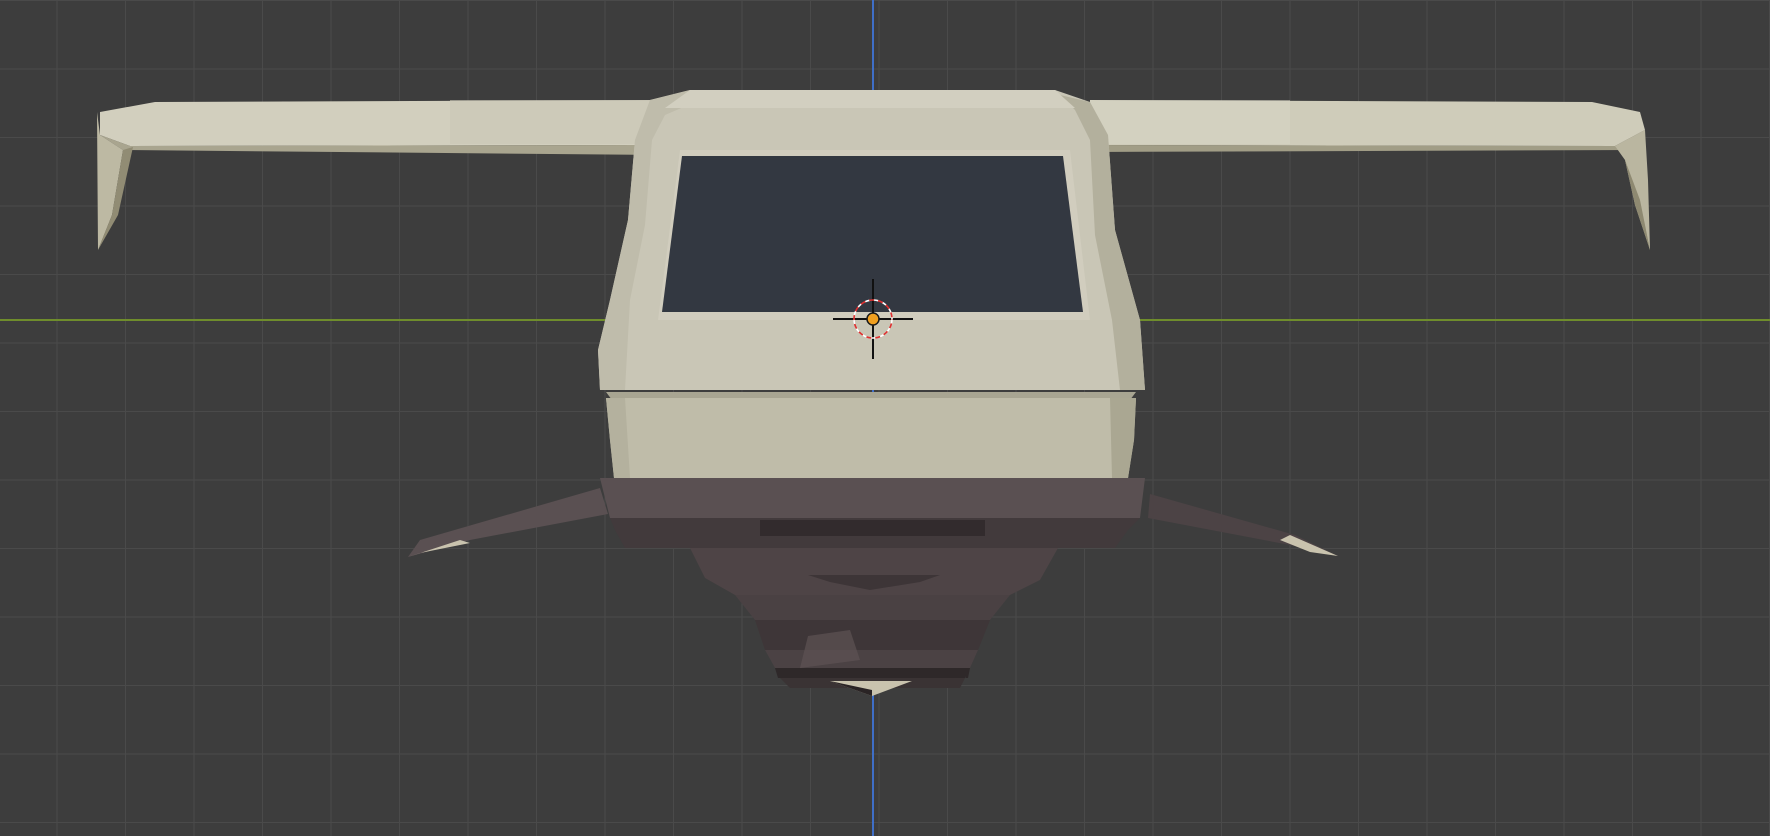 The image size is (1770, 836). I want to click on left-wing, so click(378, 175).